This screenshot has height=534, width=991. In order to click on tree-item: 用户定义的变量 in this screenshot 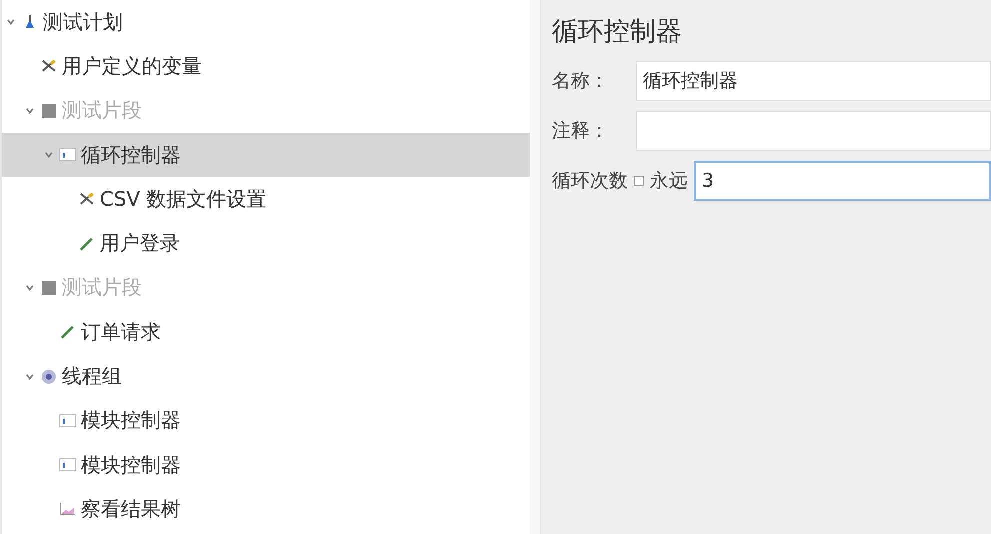, I will do `click(266, 66)`.